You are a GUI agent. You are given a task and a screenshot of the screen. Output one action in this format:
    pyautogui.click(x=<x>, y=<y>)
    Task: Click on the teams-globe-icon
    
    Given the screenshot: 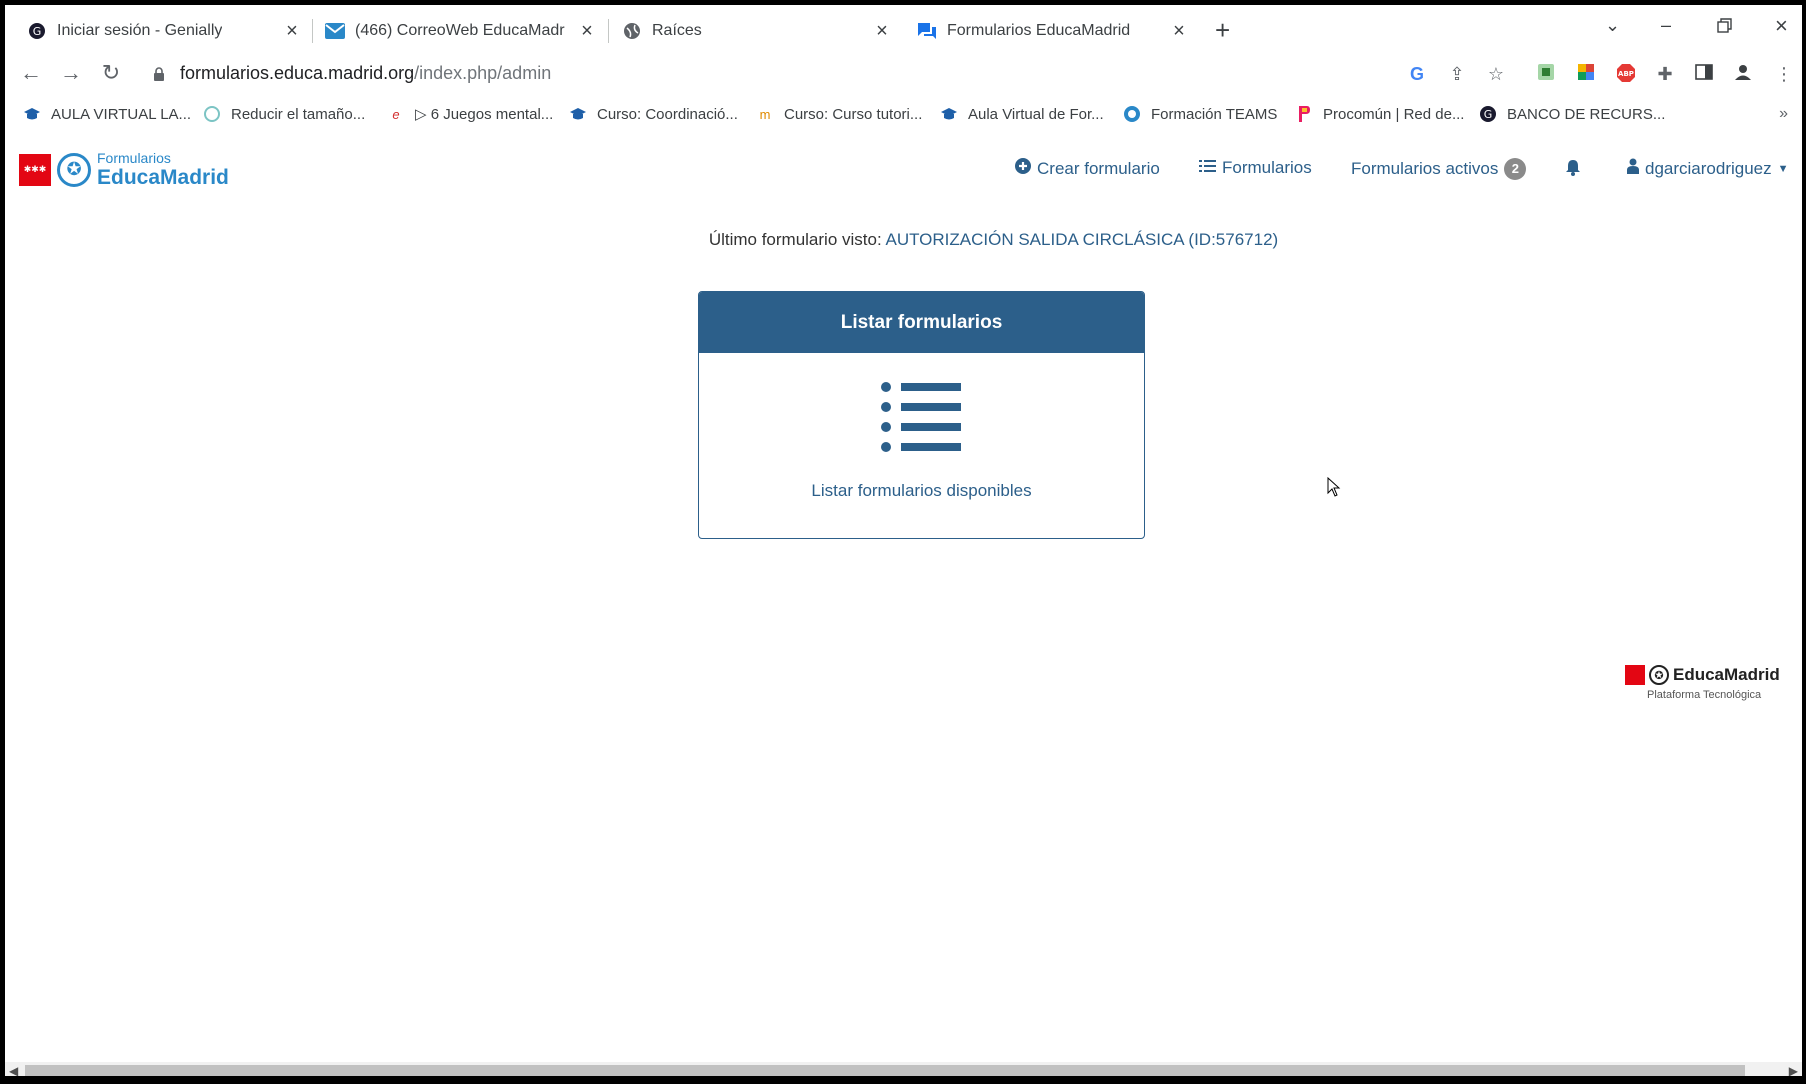 What is the action you would take?
    pyautogui.click(x=1132, y=114)
    